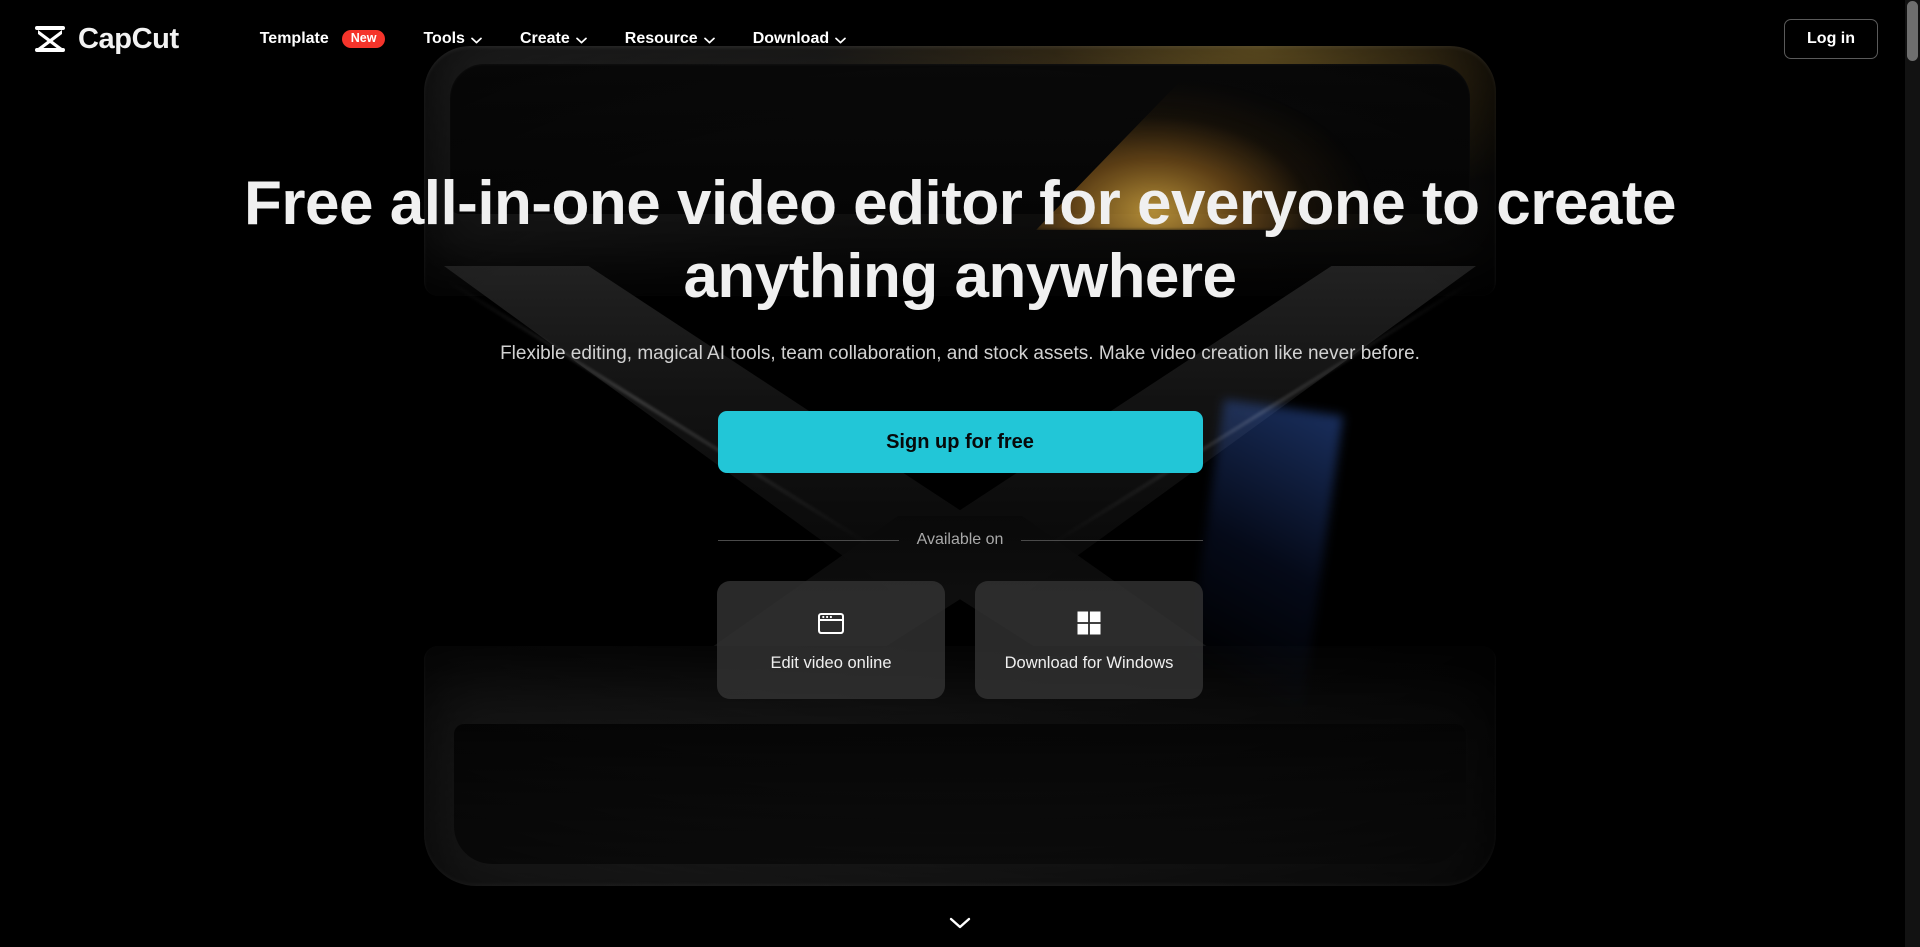  I want to click on nav-label-resource: Resource, so click(661, 38).